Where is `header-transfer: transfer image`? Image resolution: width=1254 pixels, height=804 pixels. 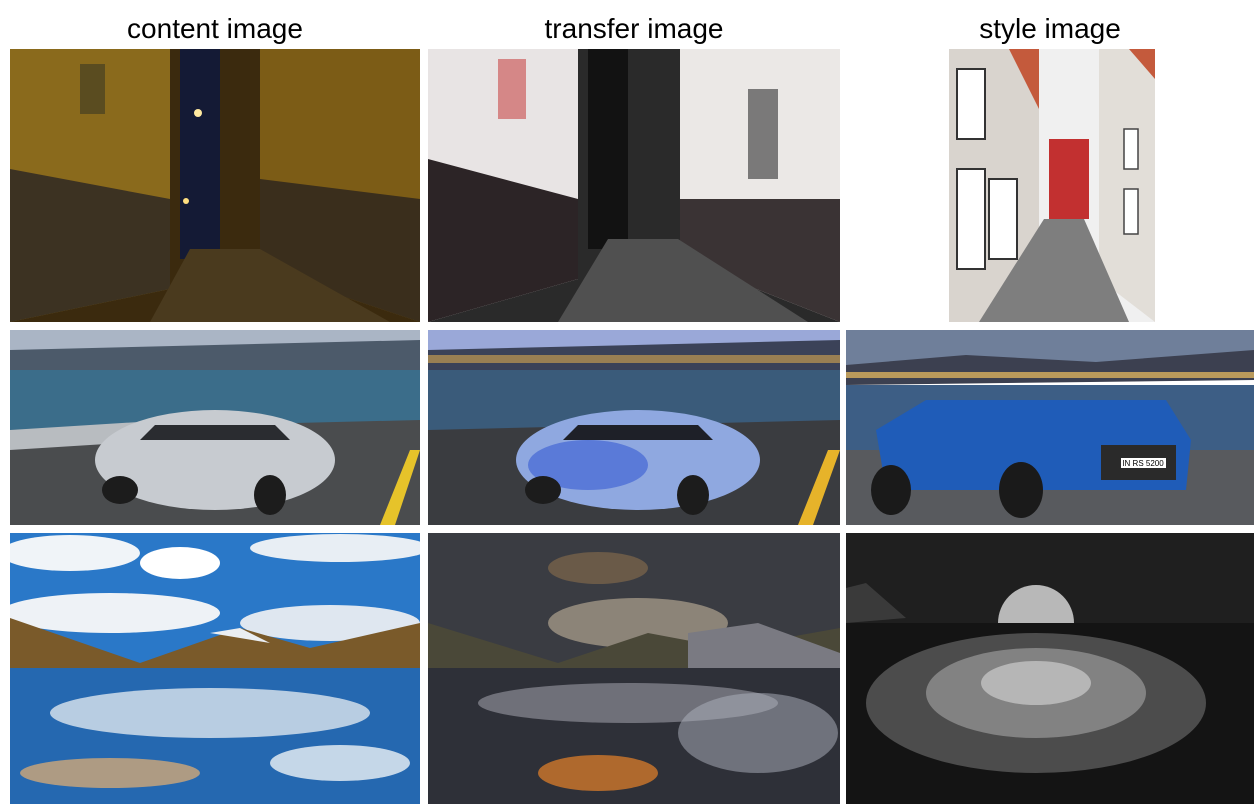 header-transfer: transfer image is located at coordinates (634, 28).